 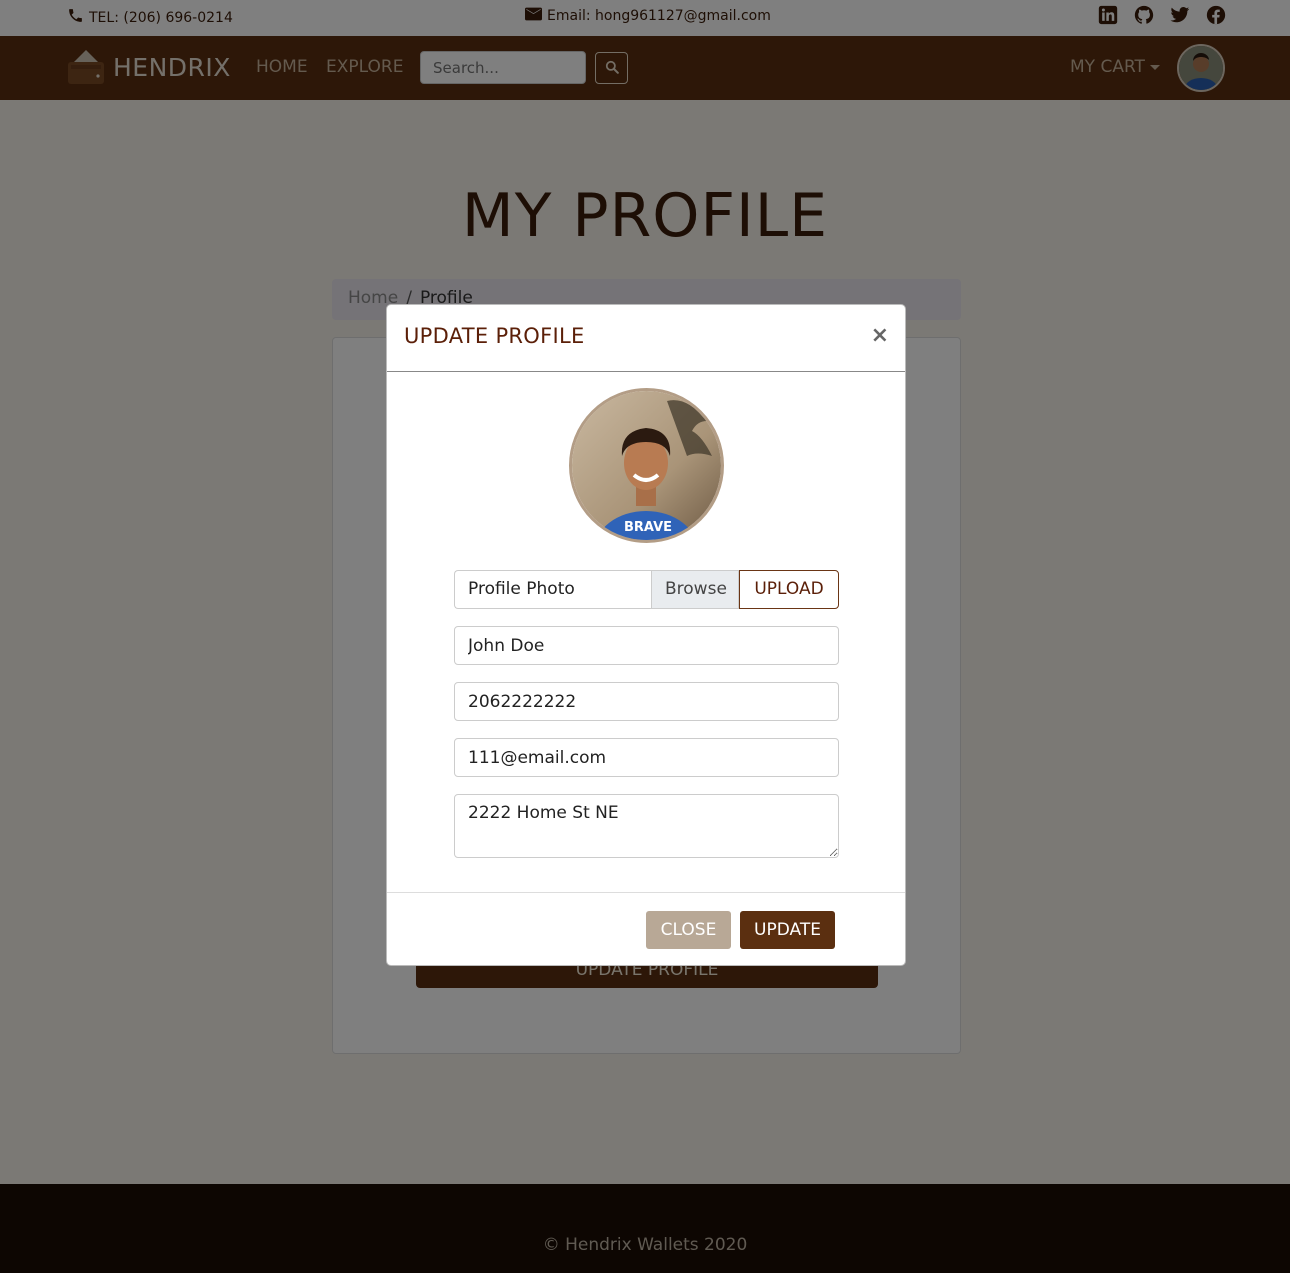 I want to click on modal-footer: CLOSE UPDATE, so click(x=646, y=929).